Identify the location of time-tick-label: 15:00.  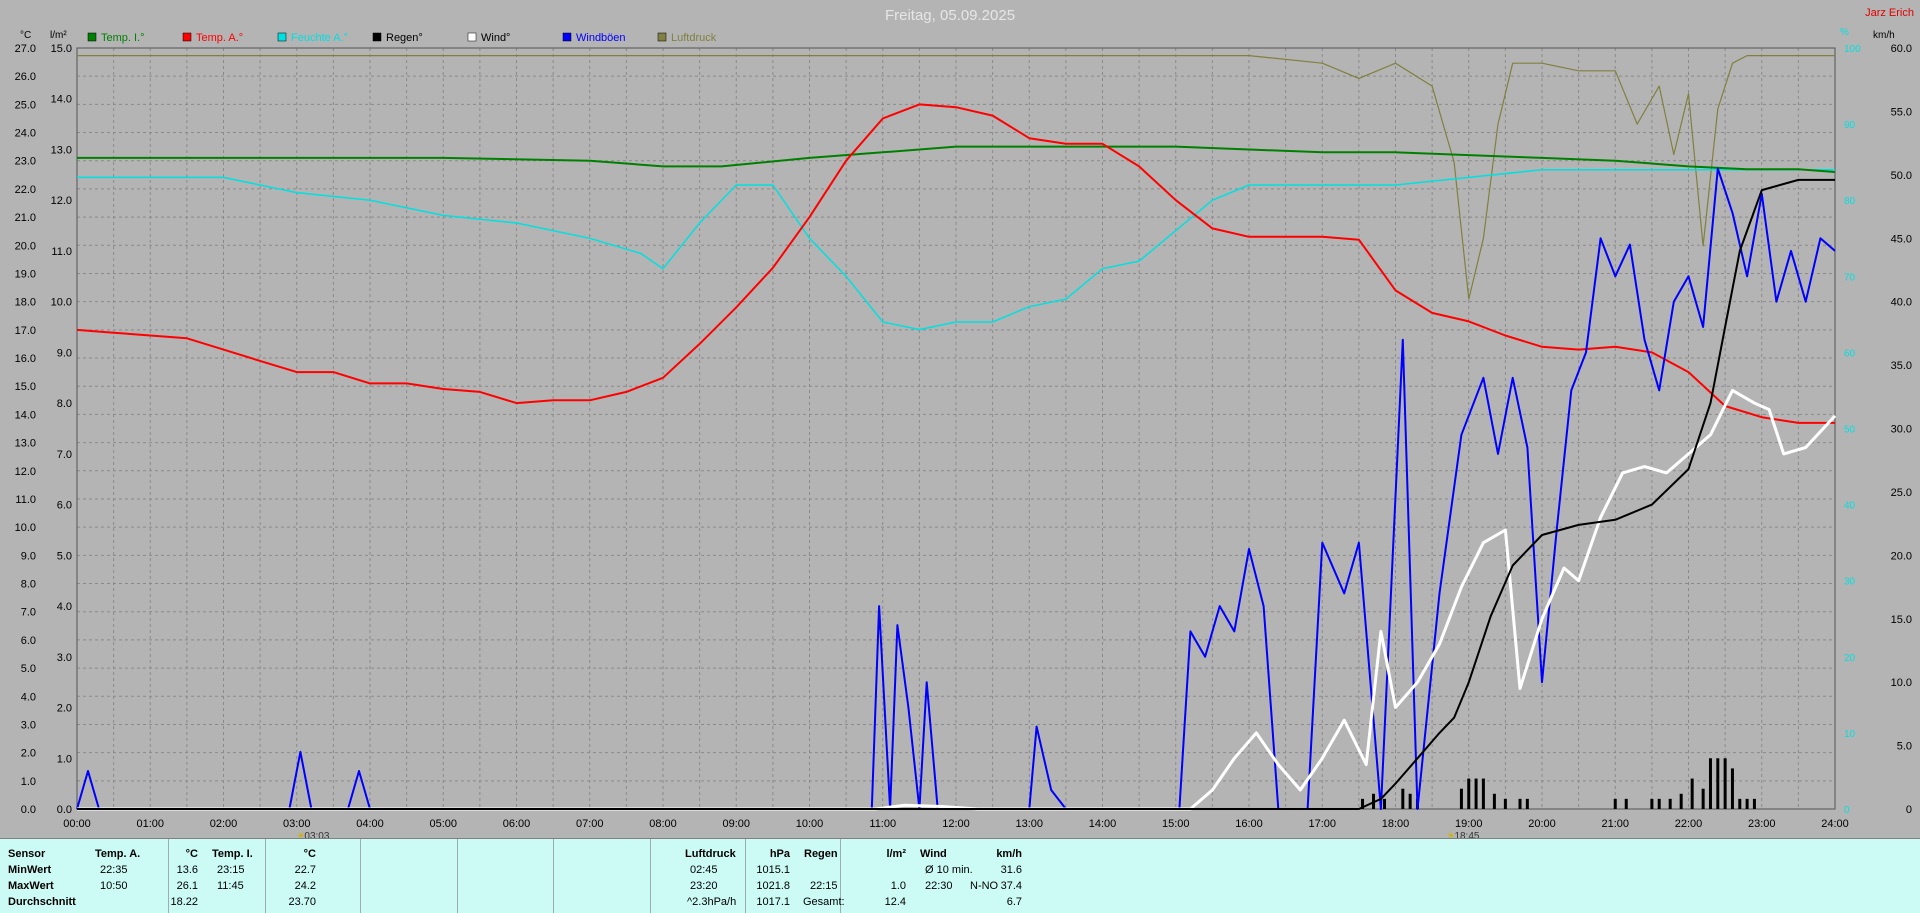
(1176, 824).